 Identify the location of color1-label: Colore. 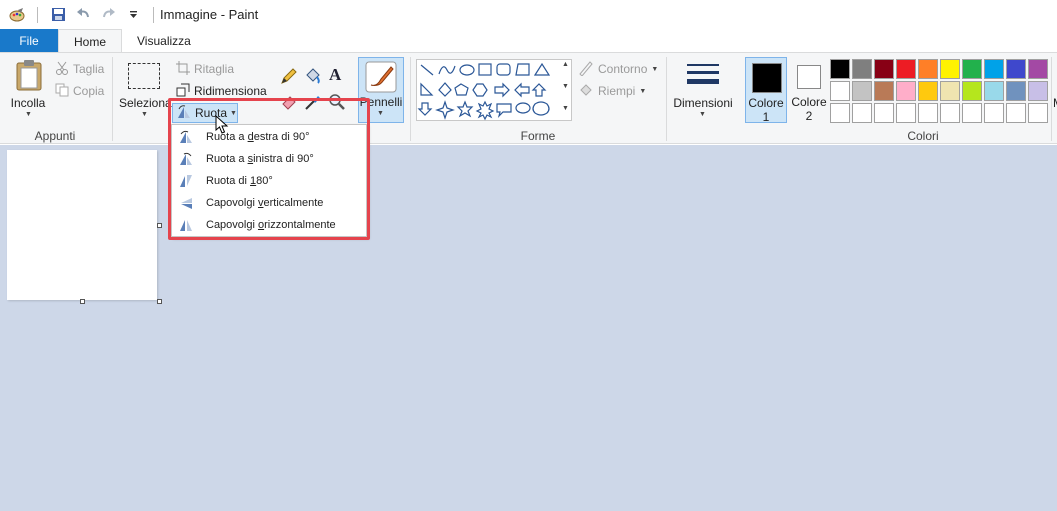
(766, 103).